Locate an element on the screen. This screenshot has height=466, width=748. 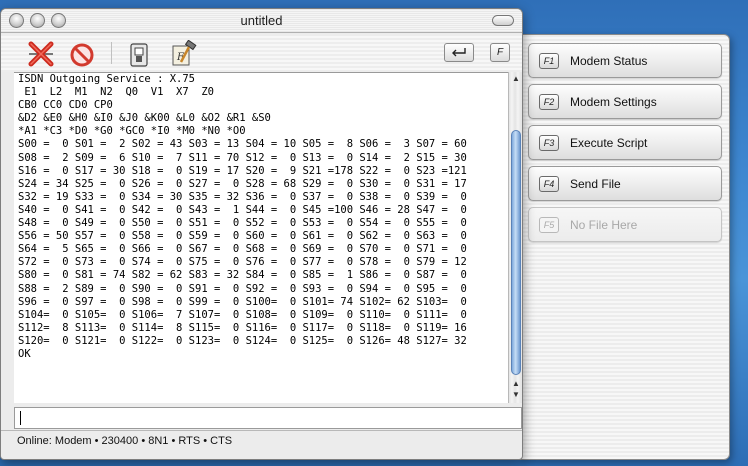
no-file-here-label: No File Here is located at coordinates (604, 224).